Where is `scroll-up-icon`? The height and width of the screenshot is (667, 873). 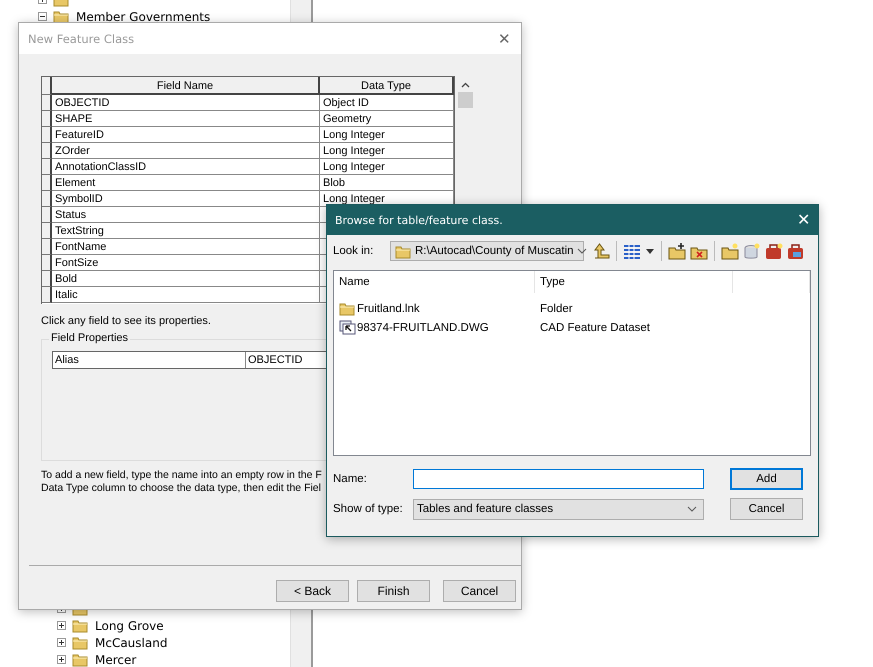
scroll-up-icon is located at coordinates (465, 85).